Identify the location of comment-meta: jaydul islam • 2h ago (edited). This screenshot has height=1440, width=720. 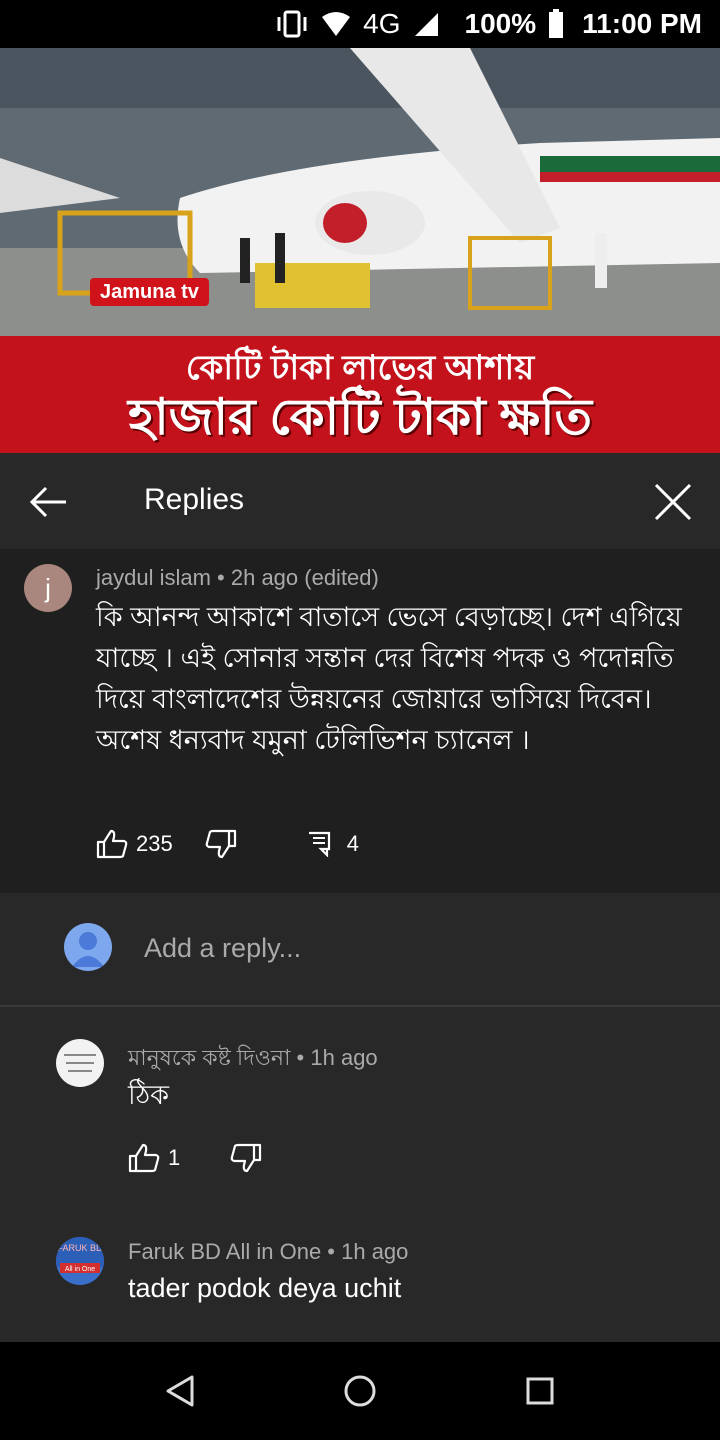
(237, 577).